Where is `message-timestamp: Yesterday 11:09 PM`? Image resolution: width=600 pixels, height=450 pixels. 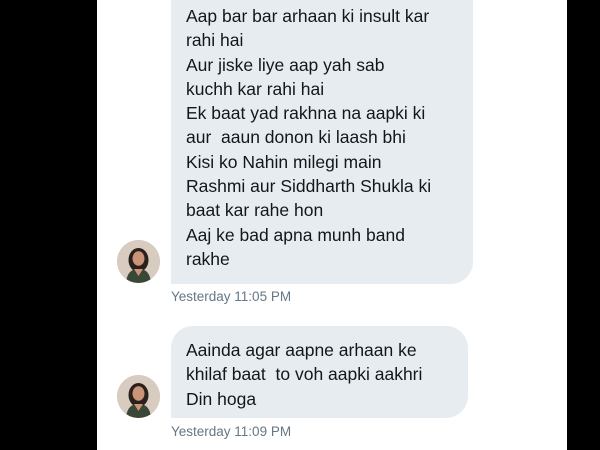 message-timestamp: Yesterday 11:09 PM is located at coordinates (231, 431).